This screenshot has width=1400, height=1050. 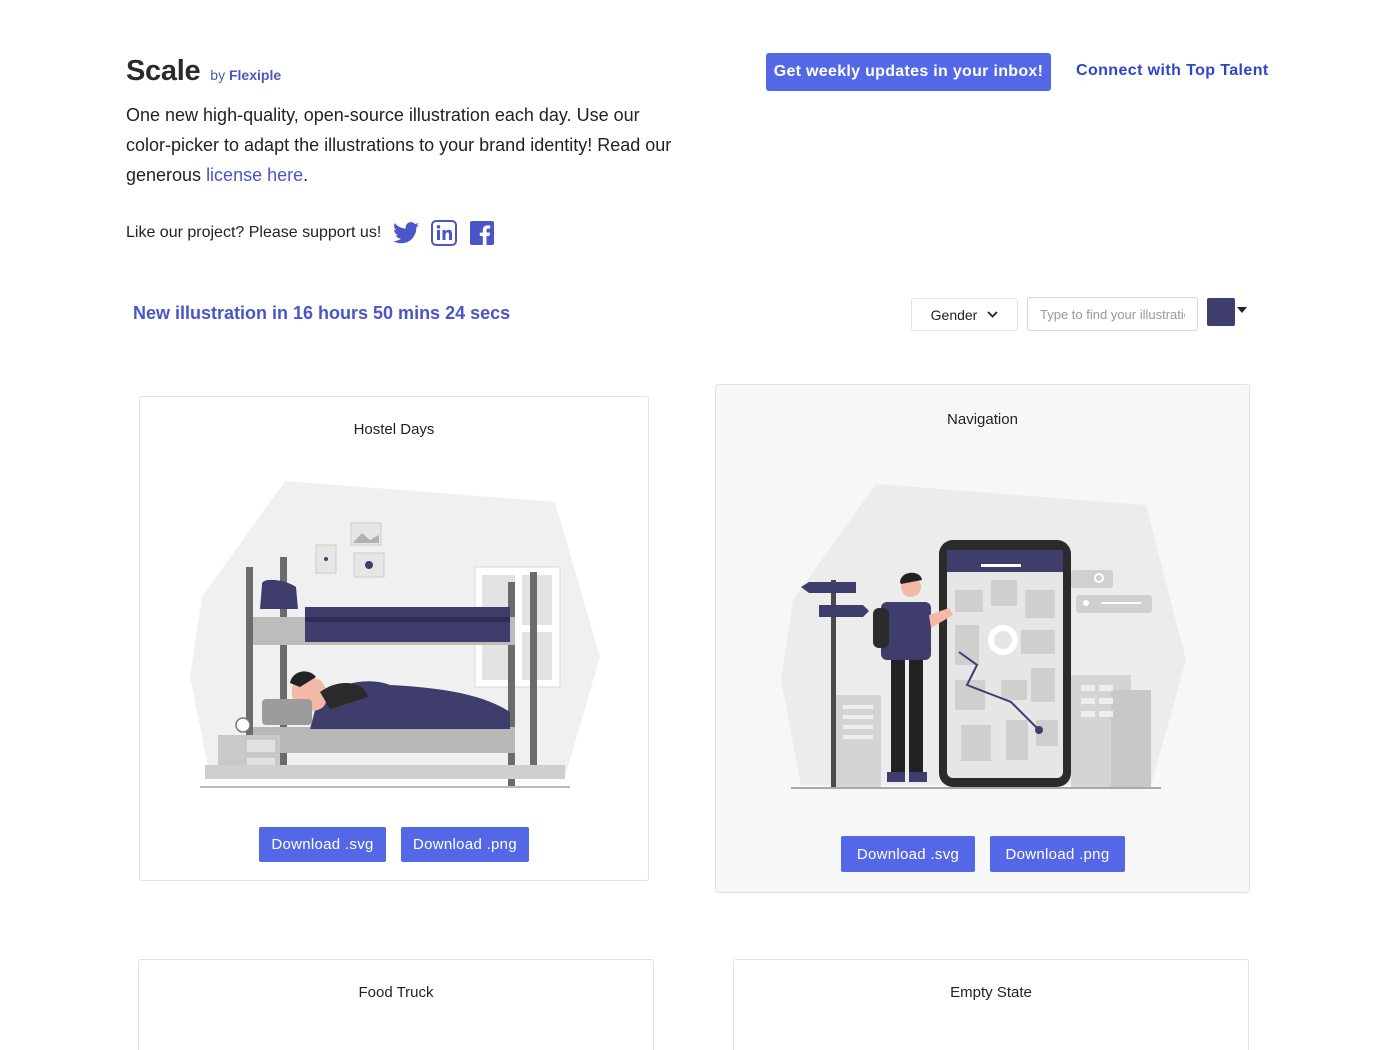 What do you see at coordinates (1221, 312) in the screenshot?
I see `color-picker-swatch` at bounding box center [1221, 312].